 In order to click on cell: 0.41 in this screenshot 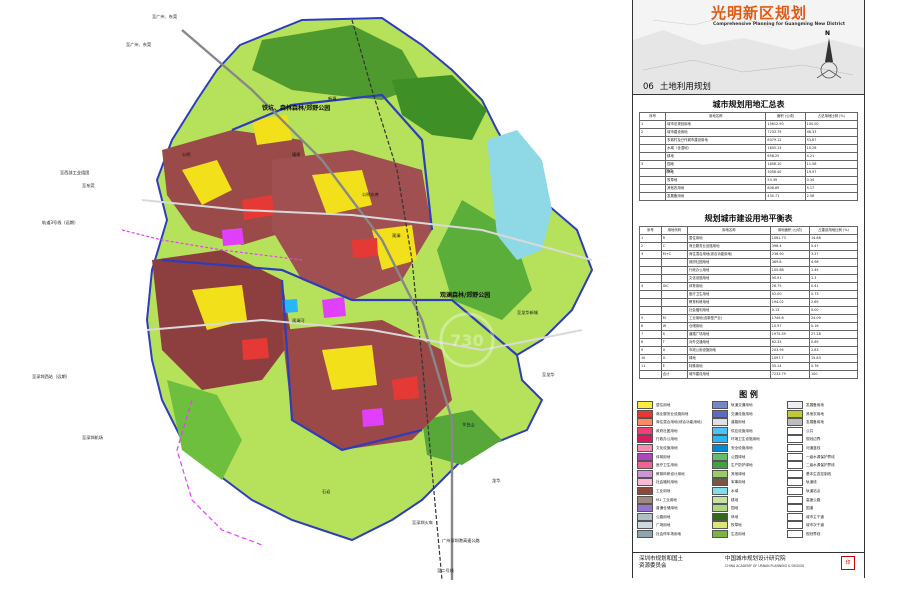, I will do `click(833, 286)`.